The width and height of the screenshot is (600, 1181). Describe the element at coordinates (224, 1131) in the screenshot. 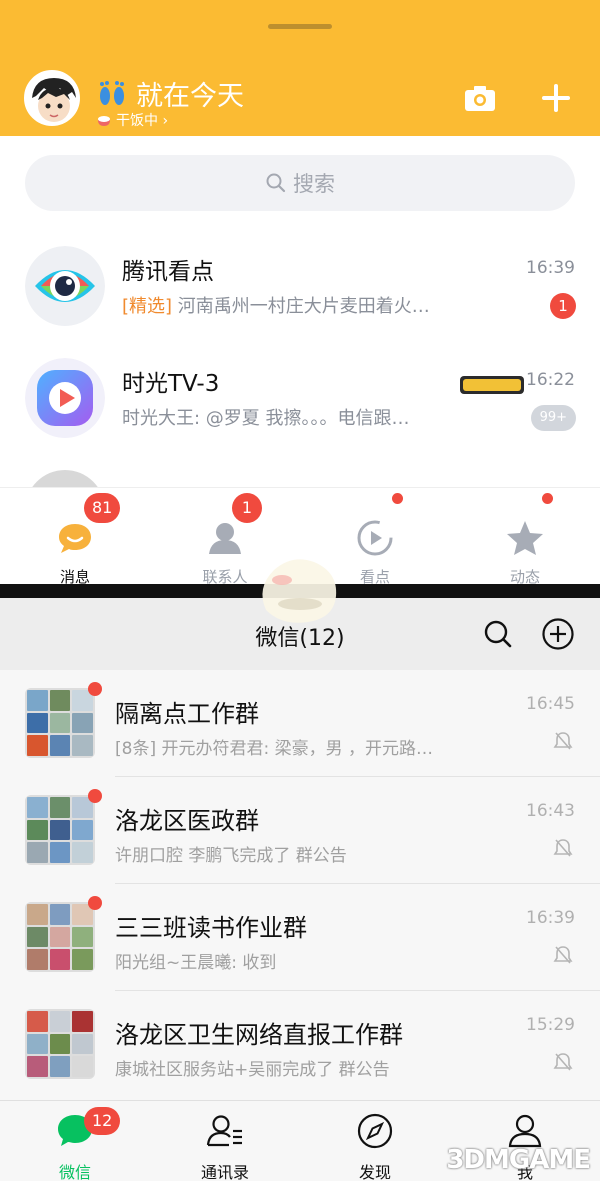

I see `contacts-icon` at that location.